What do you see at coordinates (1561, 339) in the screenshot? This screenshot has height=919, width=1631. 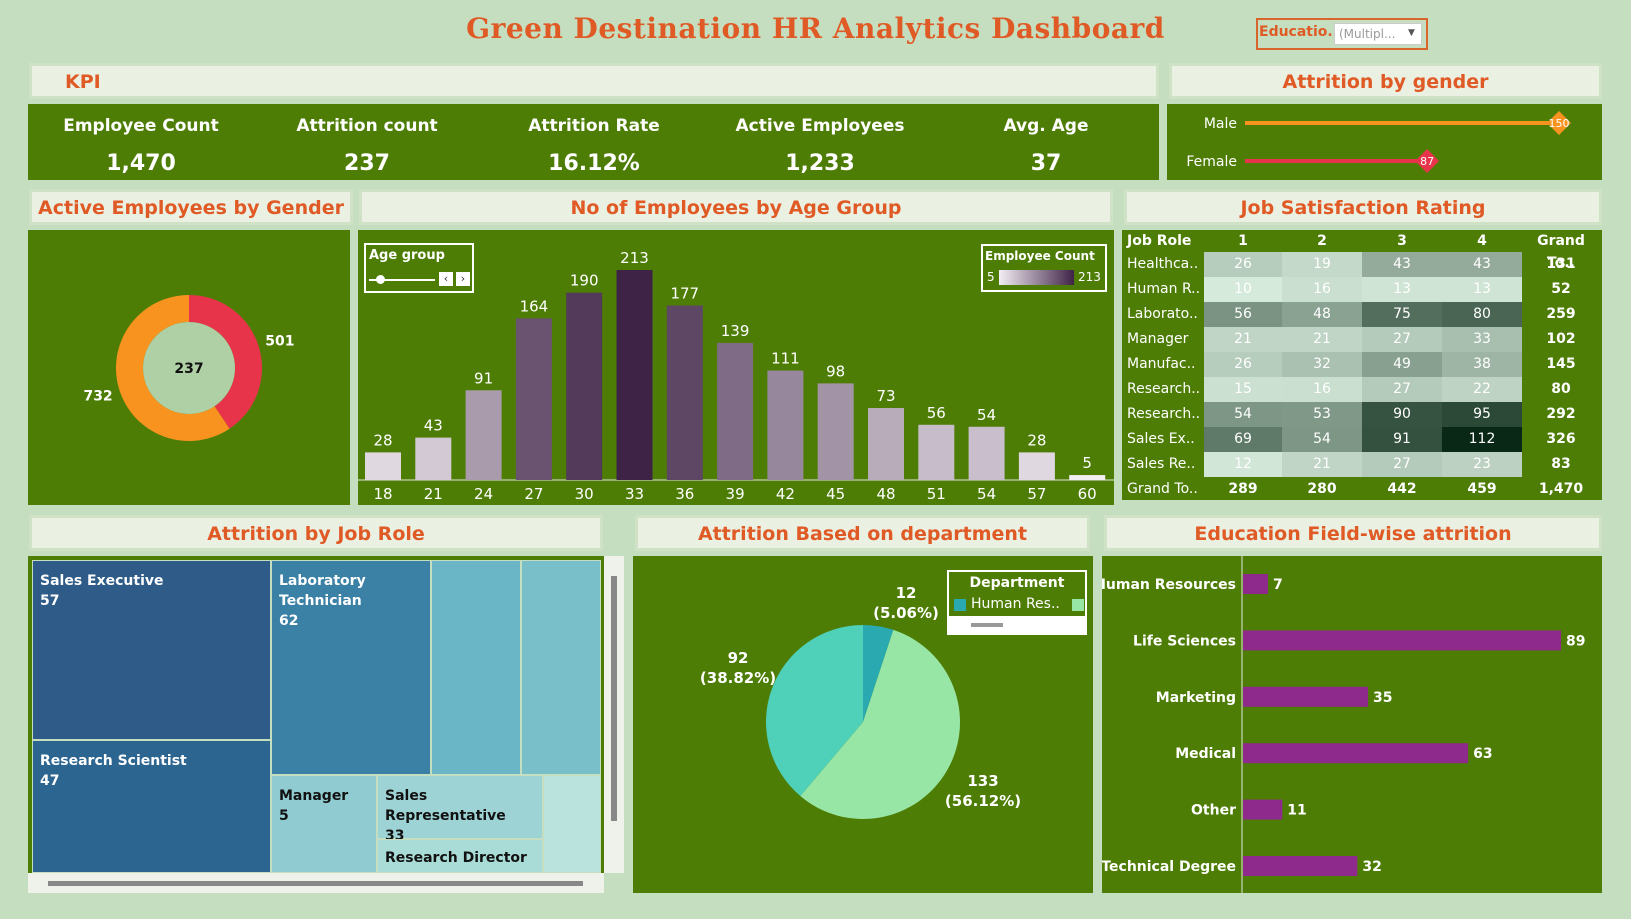 I see `heatmap-row-total: 102` at bounding box center [1561, 339].